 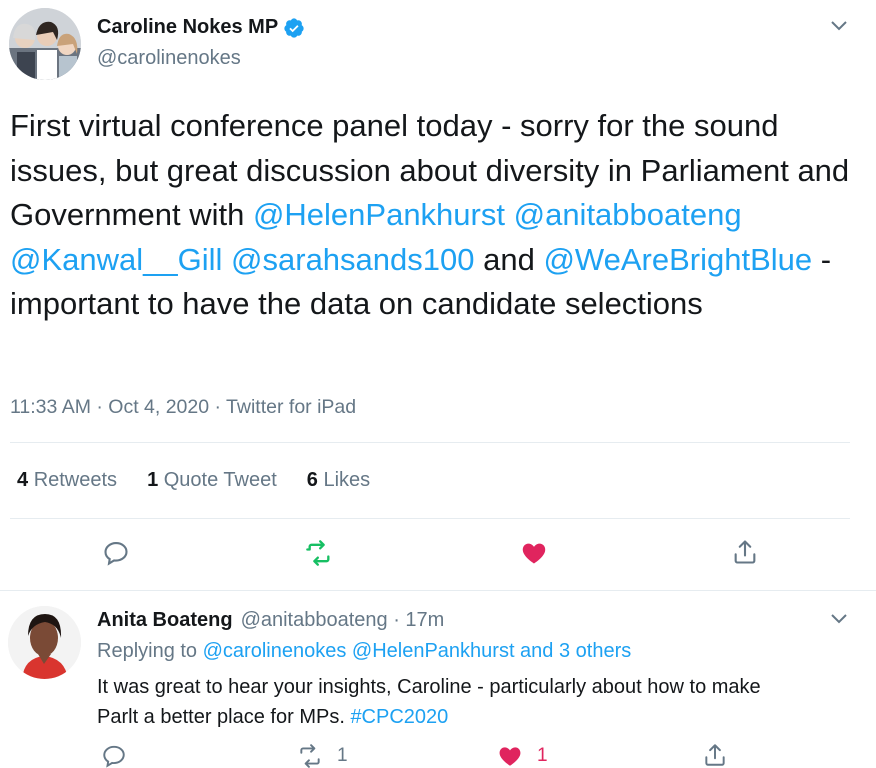 I want to click on likes-stat: 6 Likes, so click(x=338, y=480).